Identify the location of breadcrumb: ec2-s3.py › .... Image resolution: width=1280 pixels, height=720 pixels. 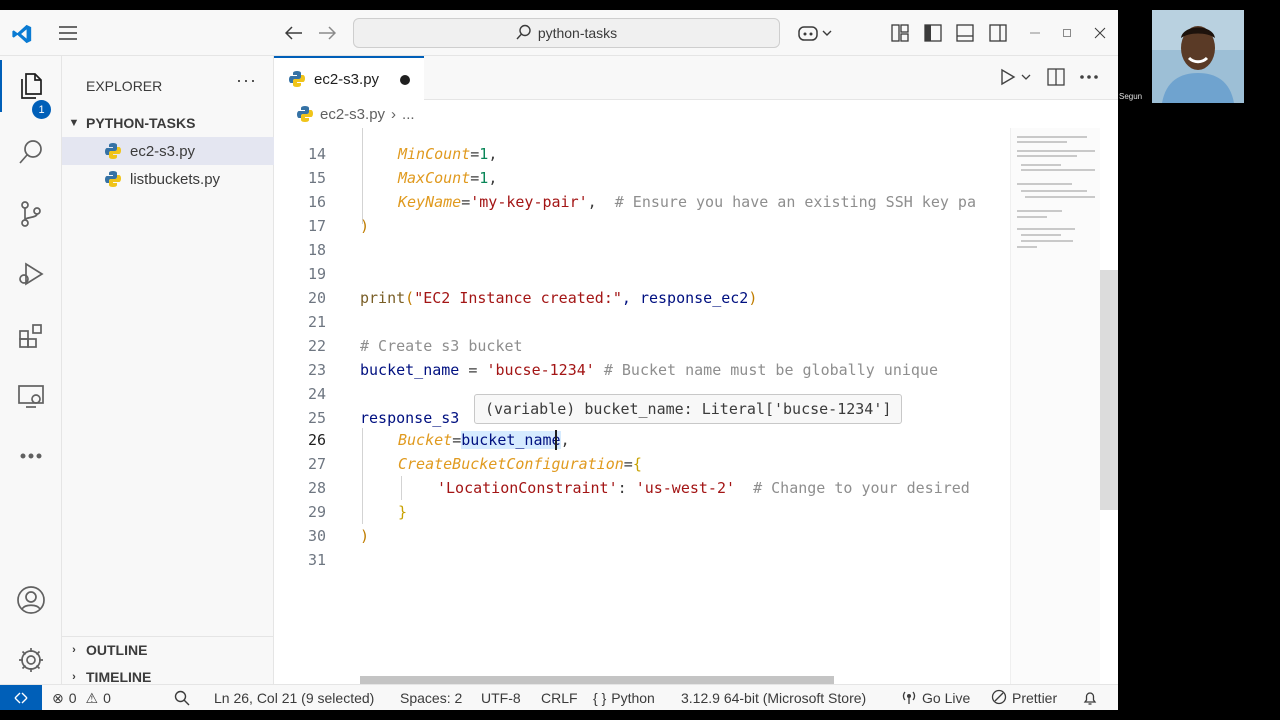
(696, 114).